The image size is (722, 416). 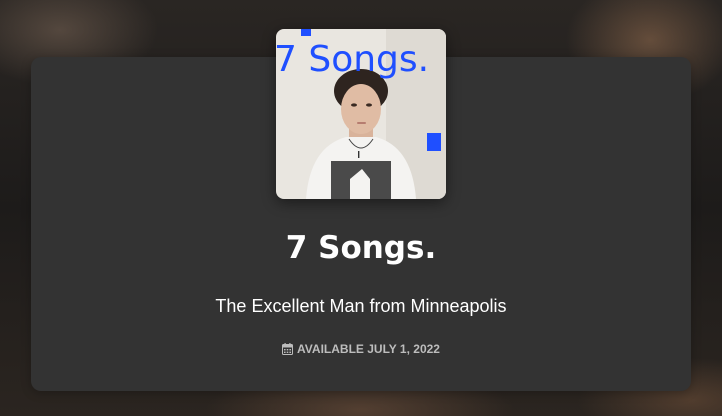 What do you see at coordinates (361, 306) in the screenshot?
I see `artist-subtitle: The Excellent Man from Minneapolis` at bounding box center [361, 306].